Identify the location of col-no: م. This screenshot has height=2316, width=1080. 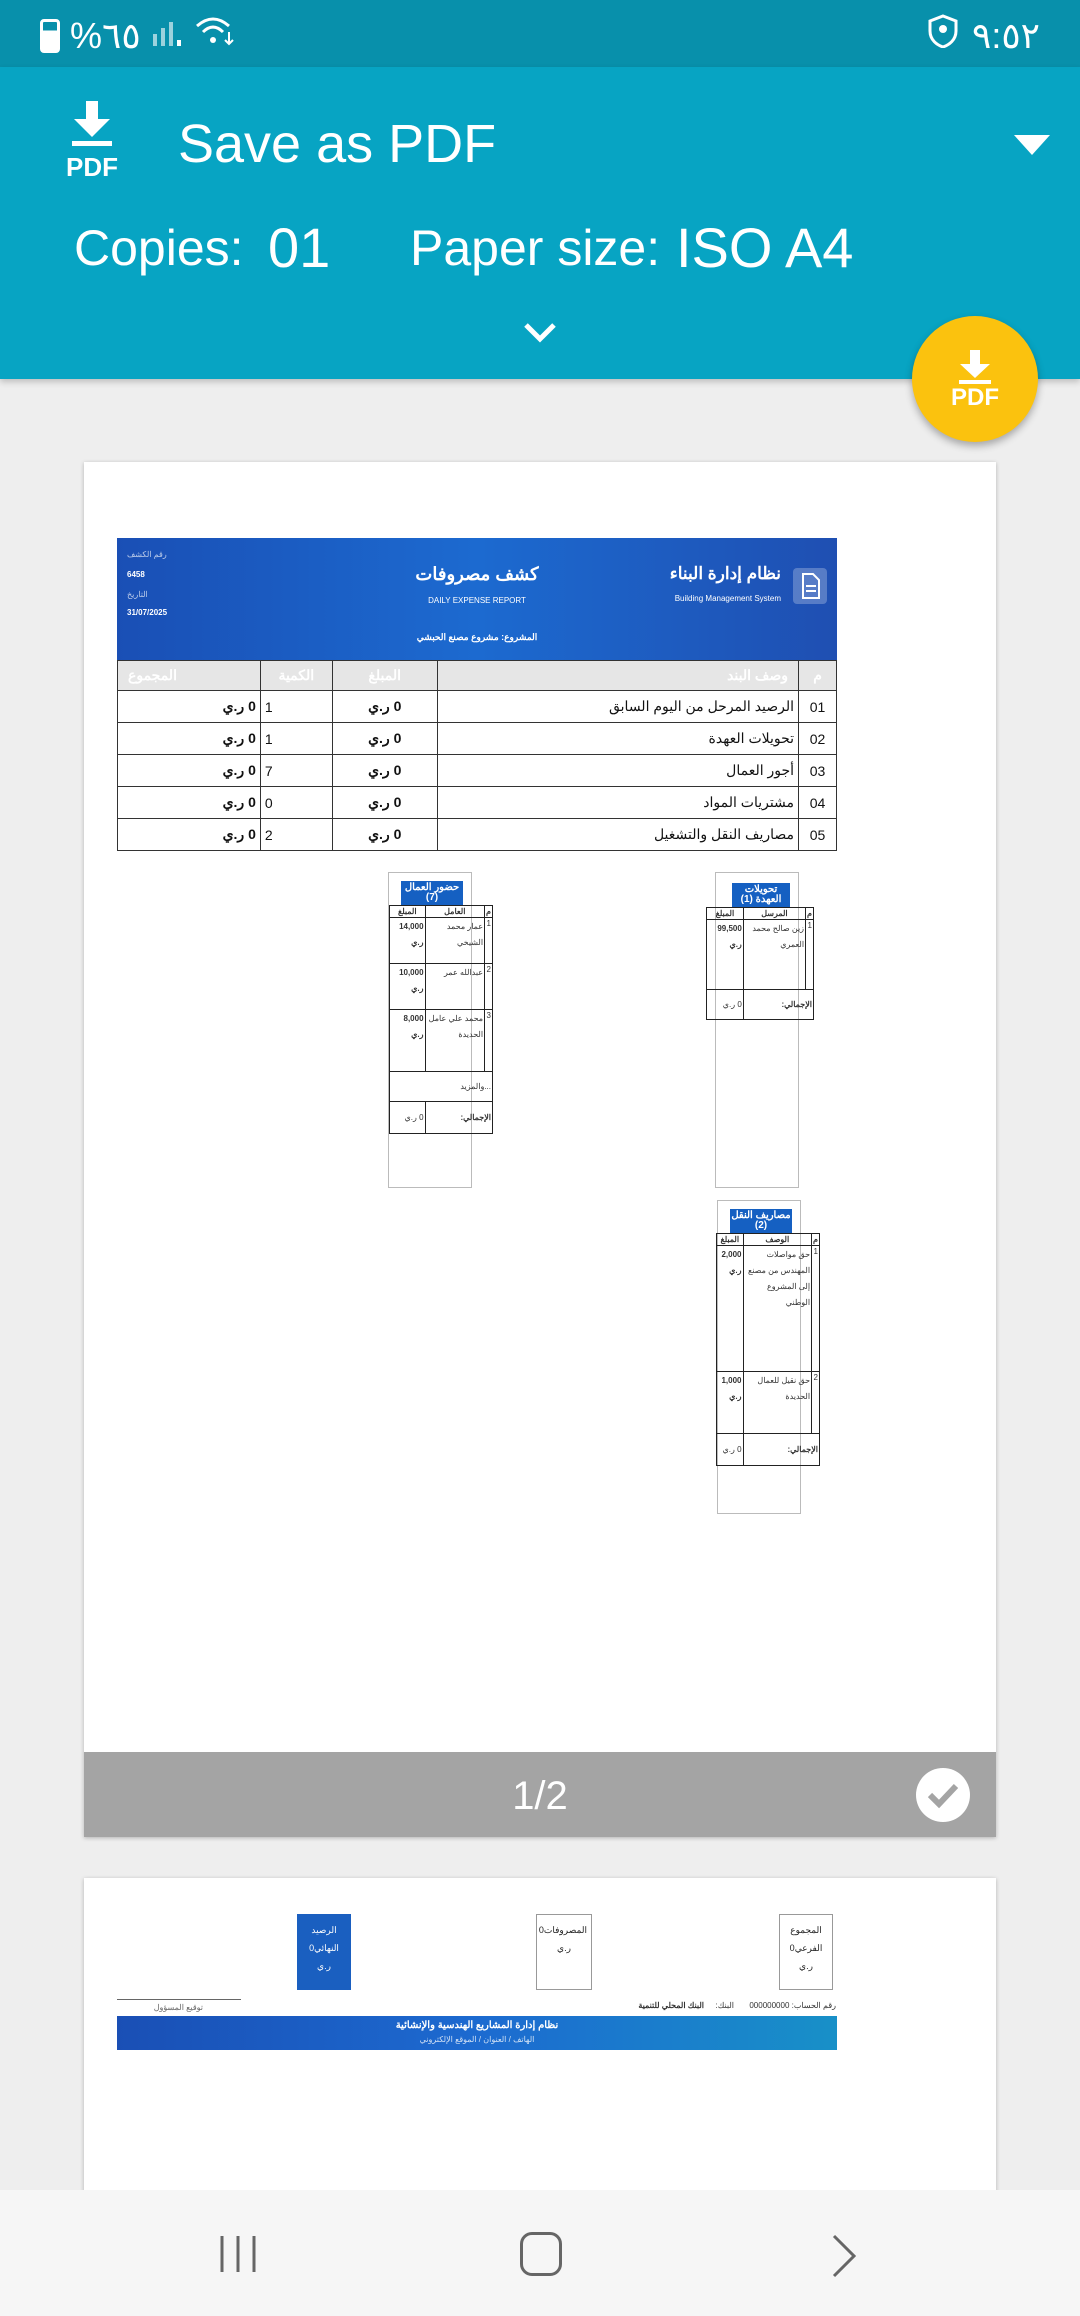
(817, 675).